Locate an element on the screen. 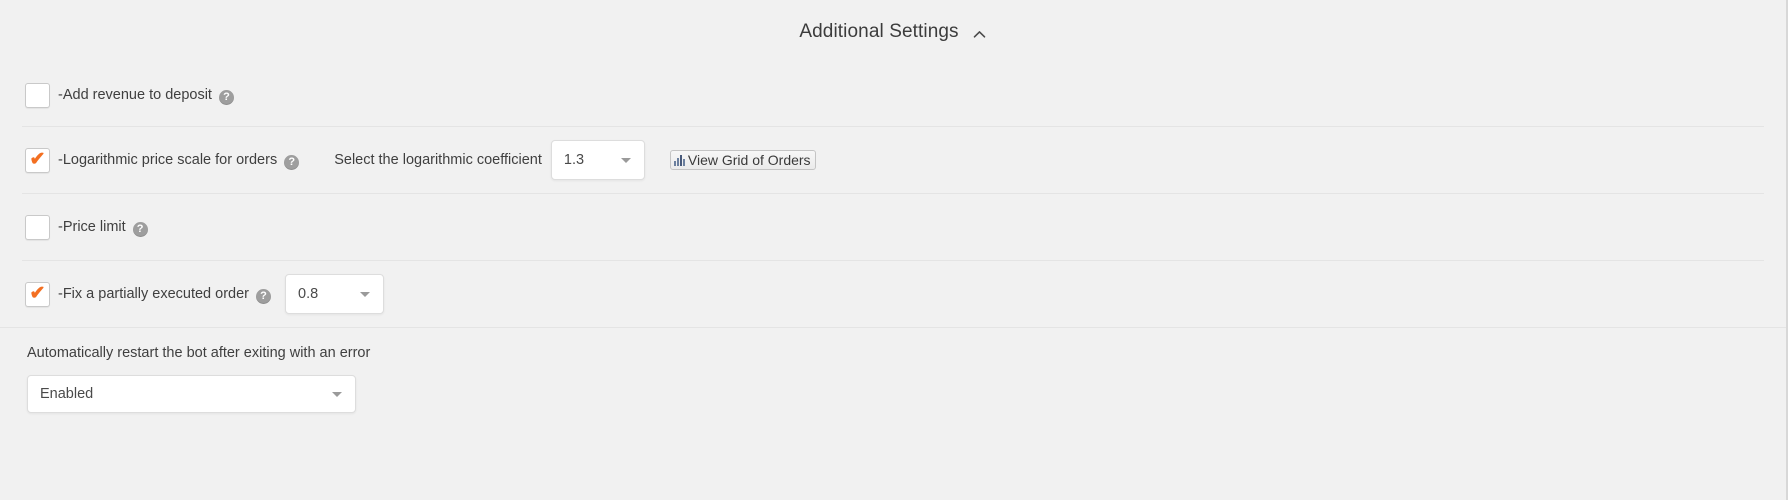 Image resolution: width=1788 pixels, height=500 pixels. view-grid-of-orders-label: View Grid of Orders is located at coordinates (749, 160).